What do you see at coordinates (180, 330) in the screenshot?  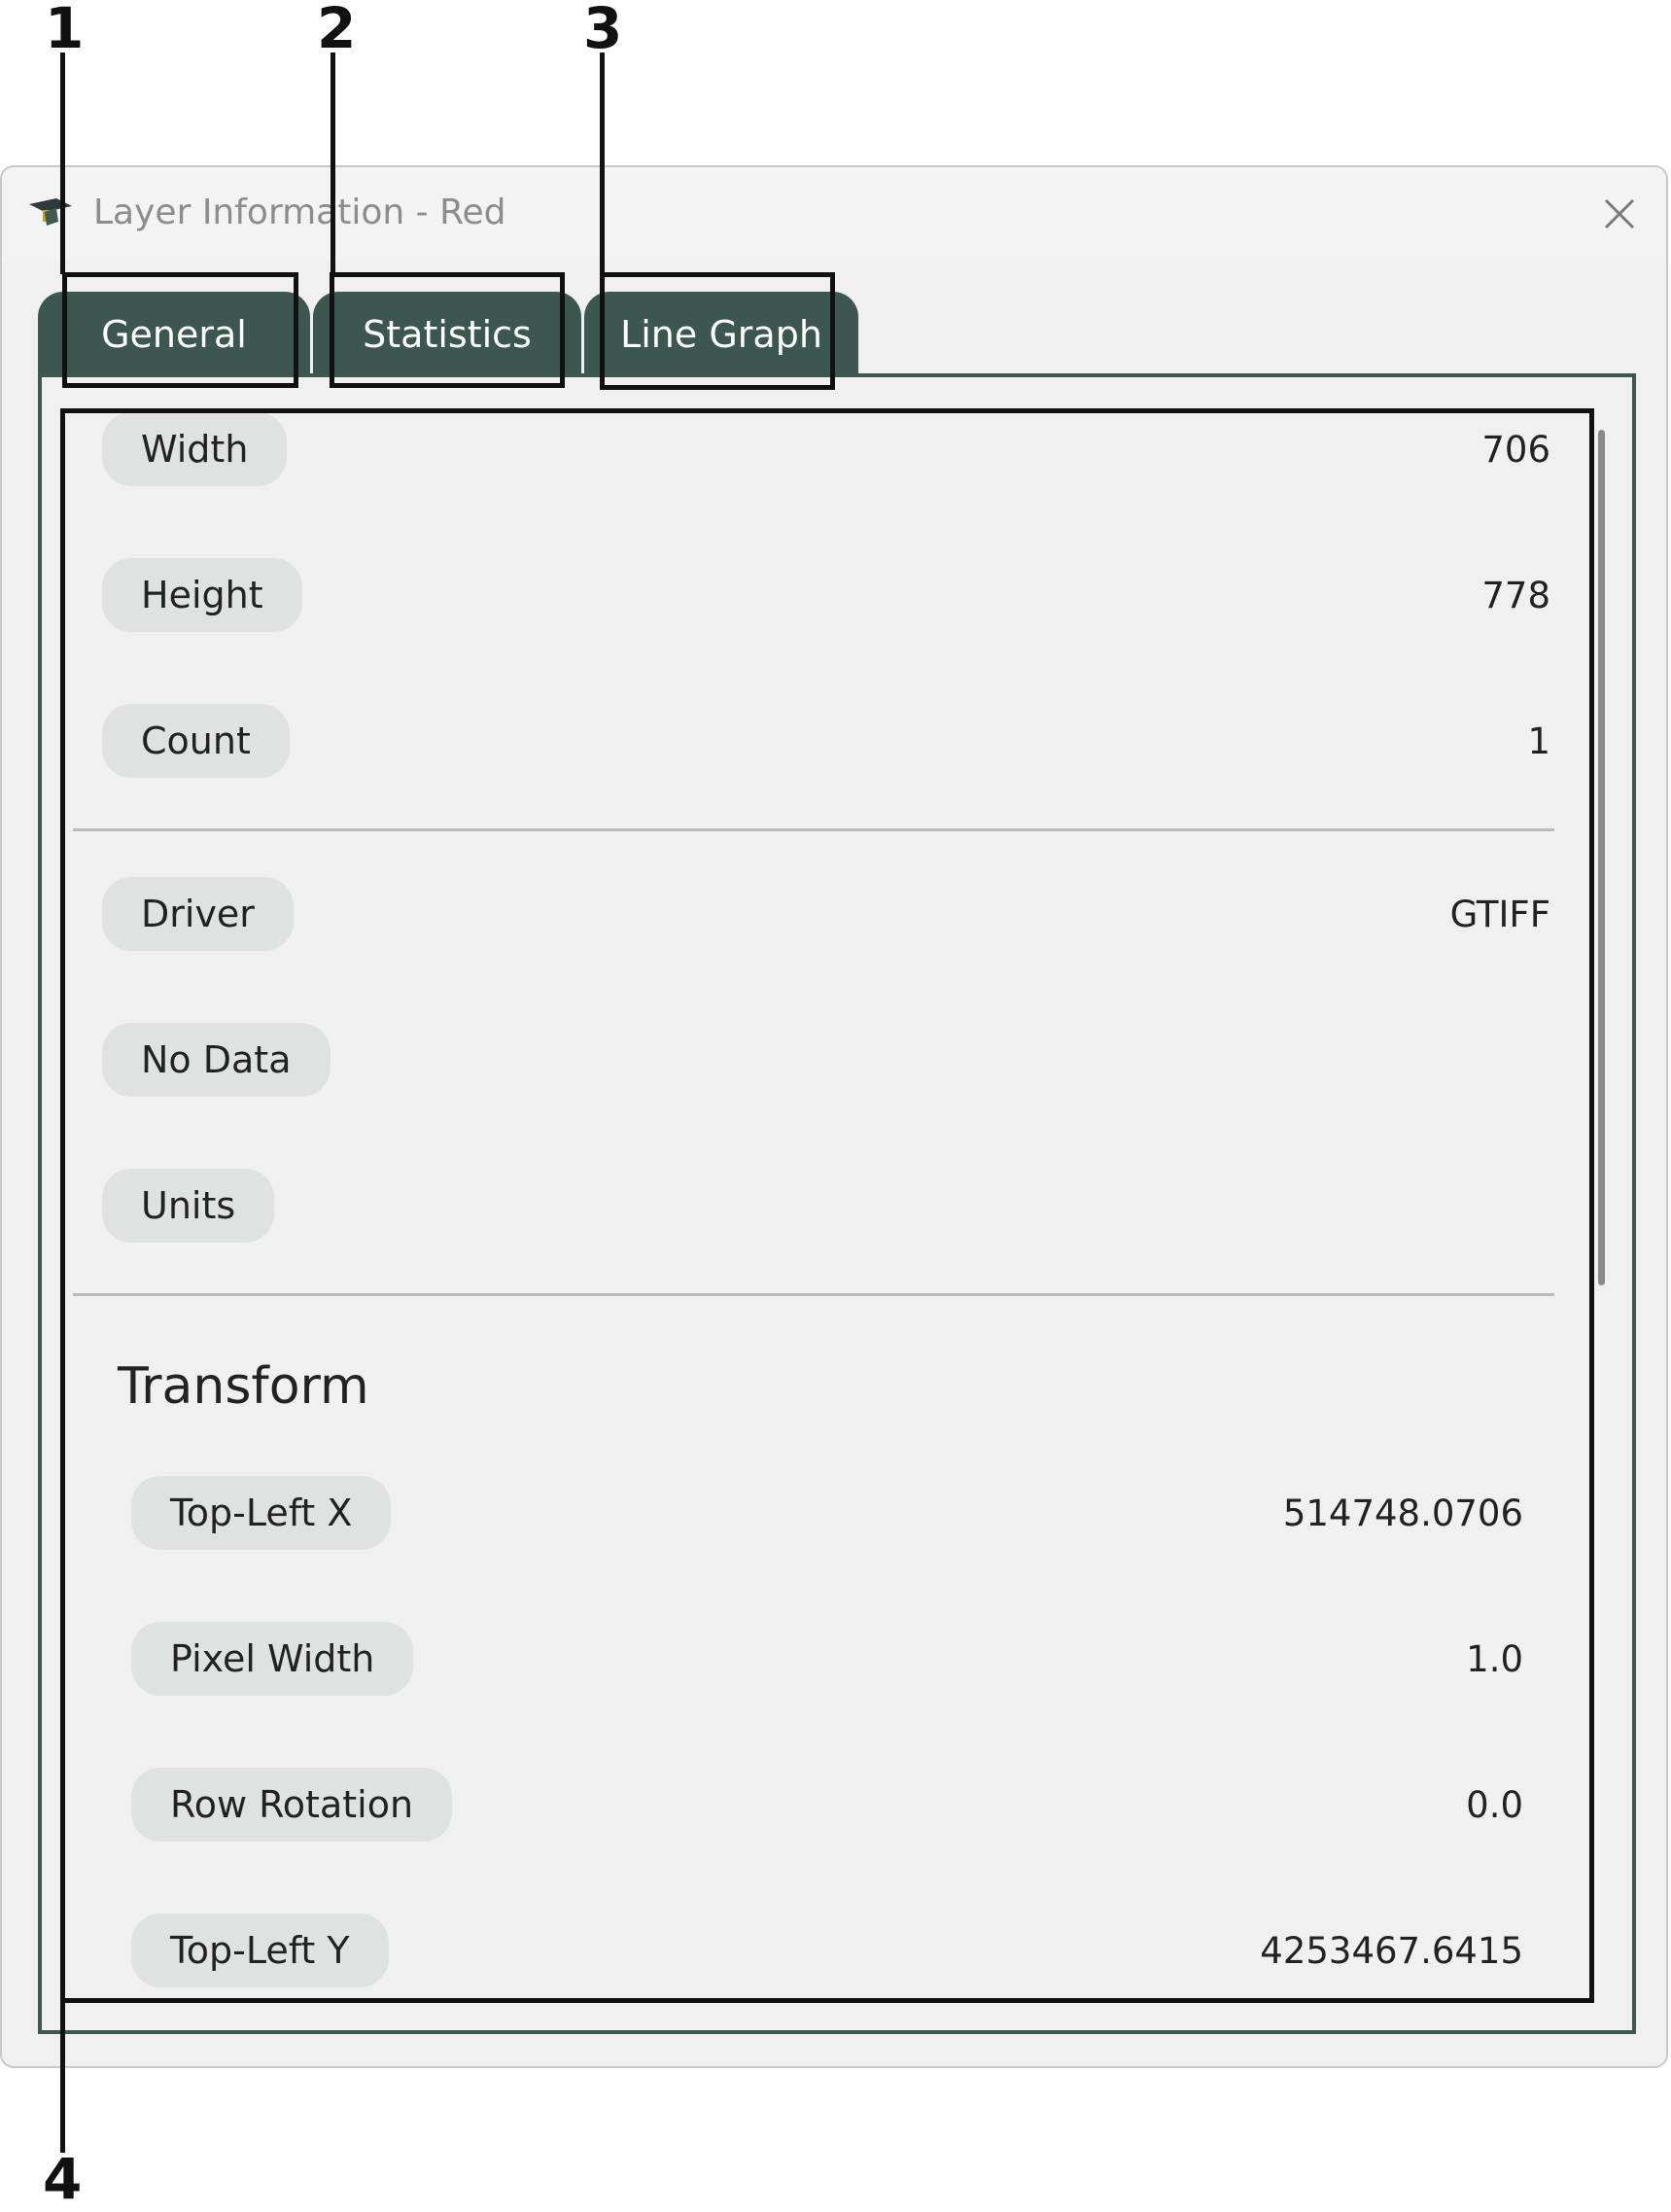 I see `highlight-box-general-tab` at bounding box center [180, 330].